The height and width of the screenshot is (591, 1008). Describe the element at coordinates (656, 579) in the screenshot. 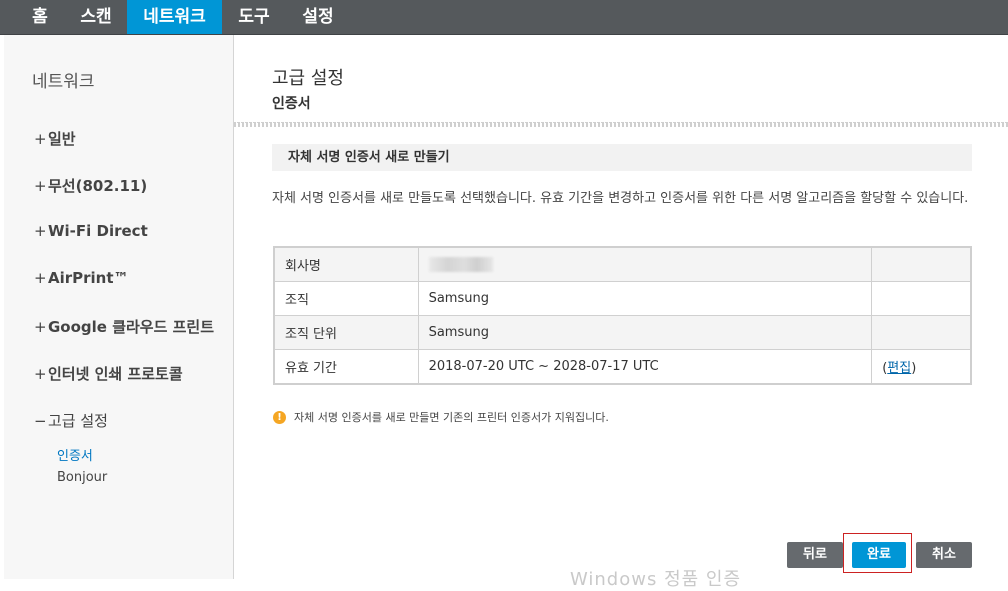

I see `activation-watermark: Windows 정품 인증` at that location.